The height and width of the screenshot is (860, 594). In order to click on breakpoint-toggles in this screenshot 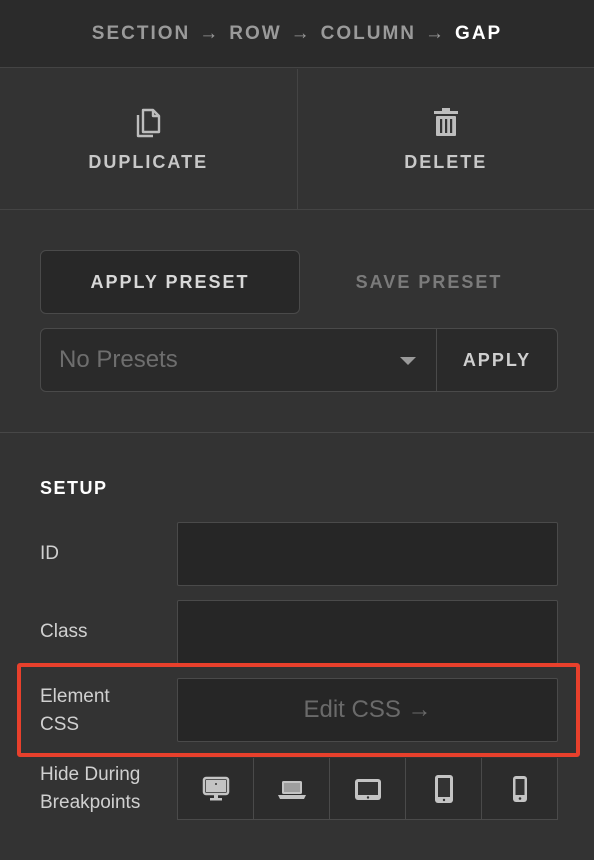, I will do `click(367, 789)`.